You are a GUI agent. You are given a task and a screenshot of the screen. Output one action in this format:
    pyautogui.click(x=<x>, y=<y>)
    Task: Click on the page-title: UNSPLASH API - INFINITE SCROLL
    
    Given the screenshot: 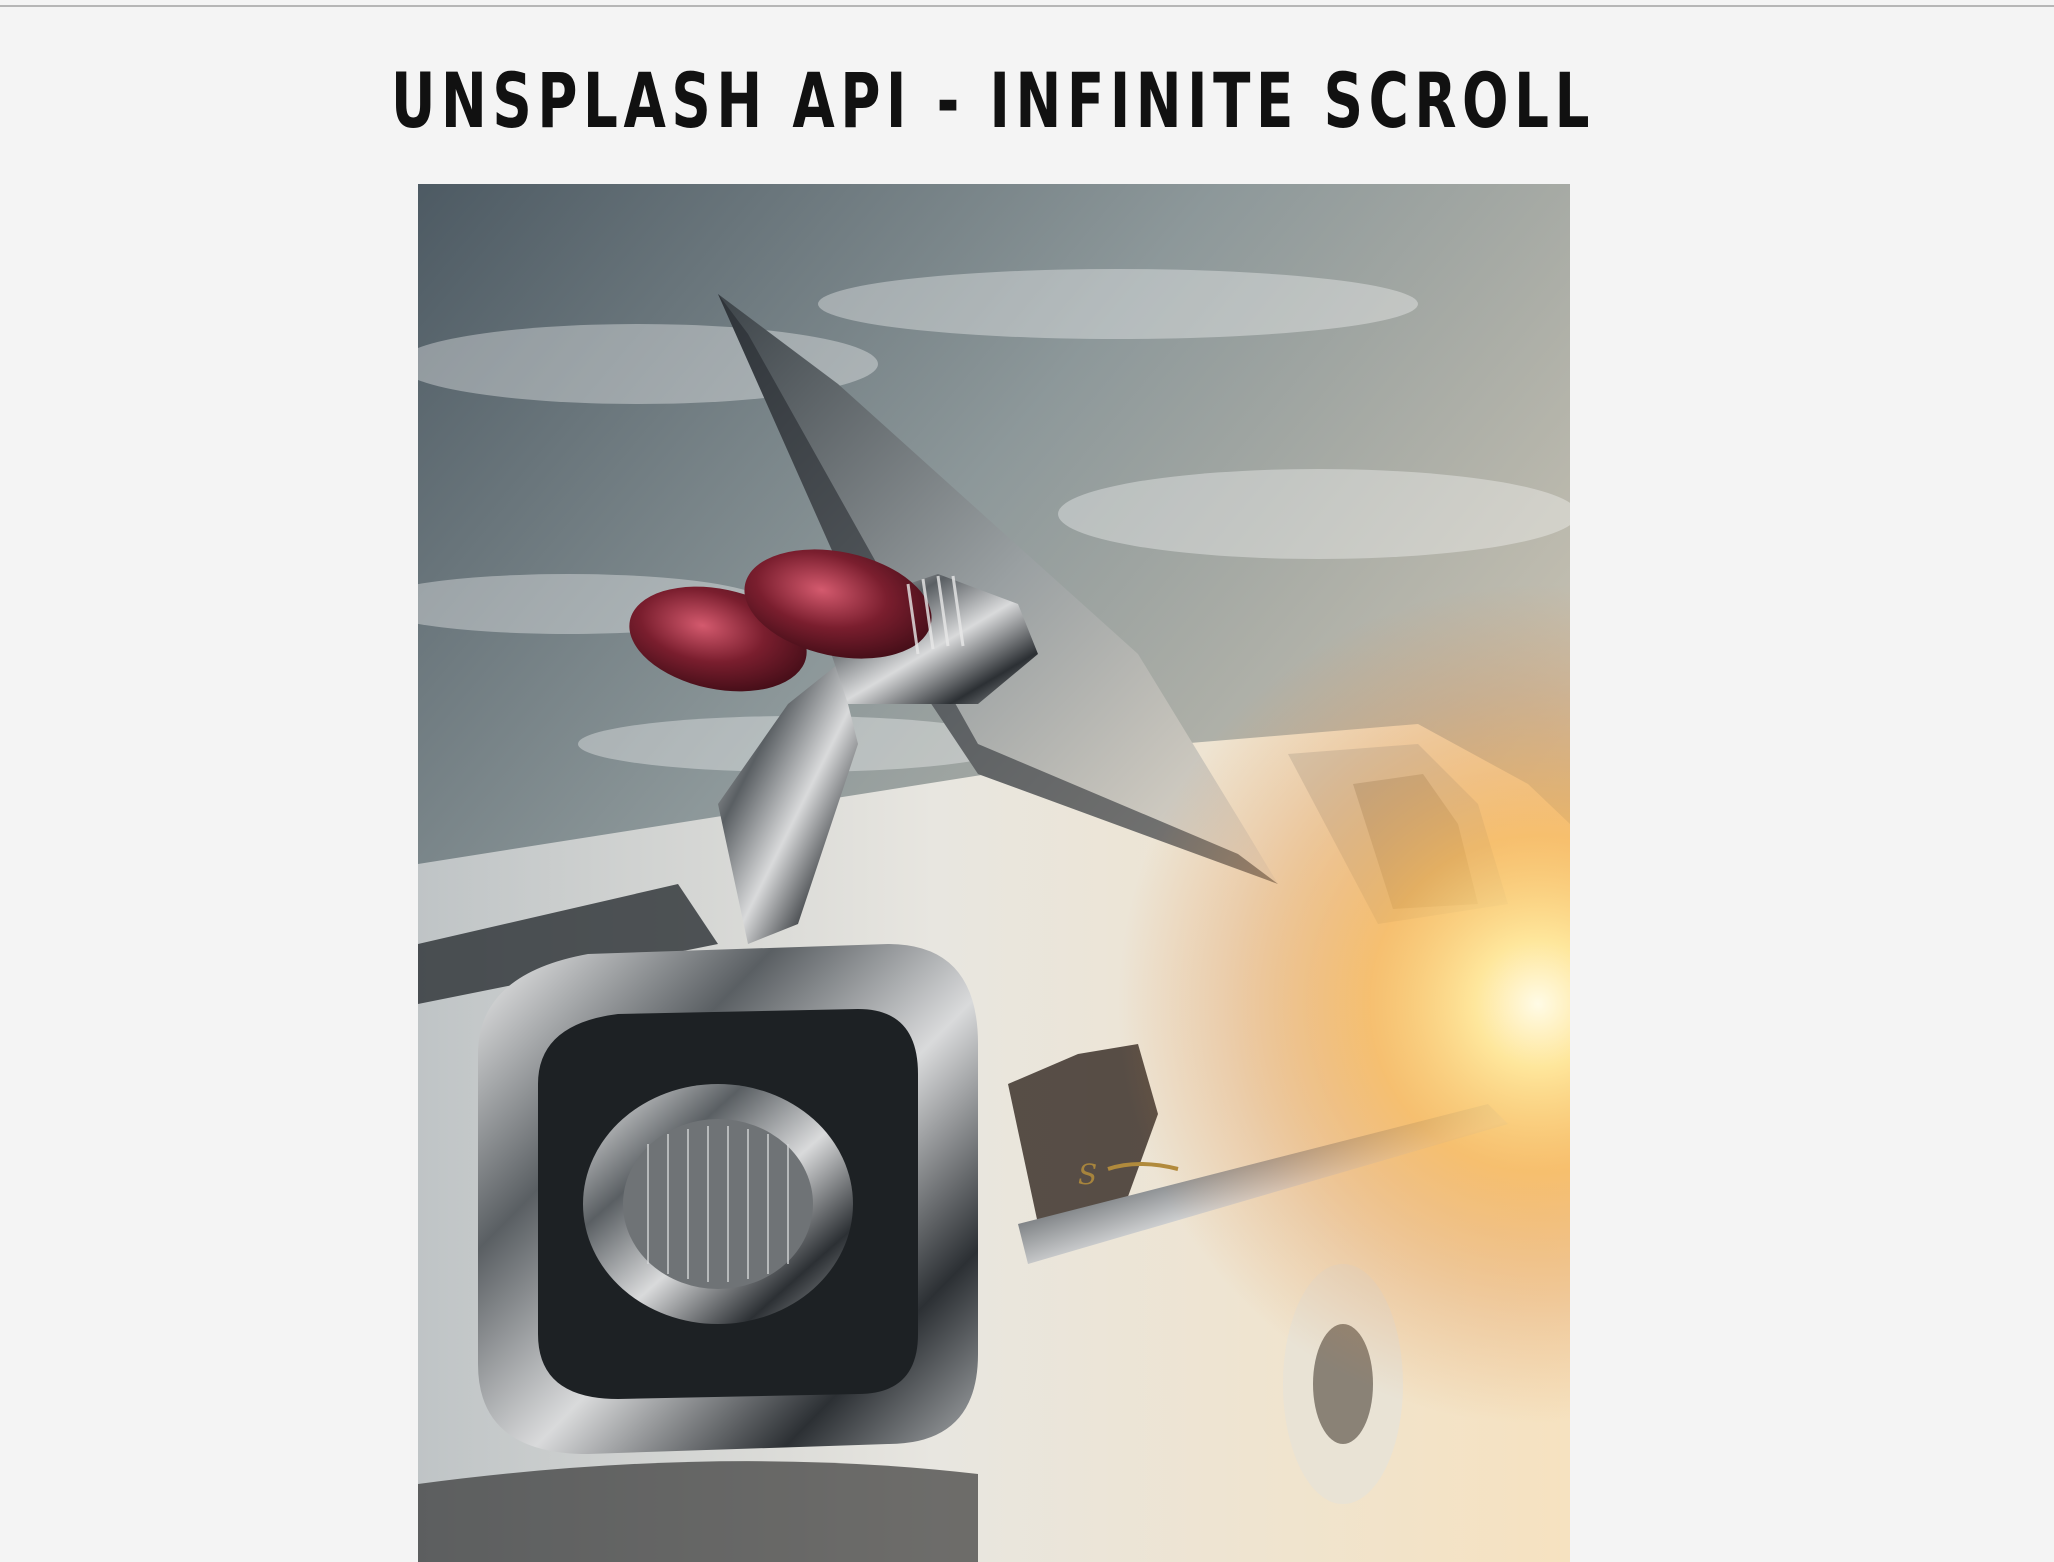 What is the action you would take?
    pyautogui.click(x=993, y=100)
    